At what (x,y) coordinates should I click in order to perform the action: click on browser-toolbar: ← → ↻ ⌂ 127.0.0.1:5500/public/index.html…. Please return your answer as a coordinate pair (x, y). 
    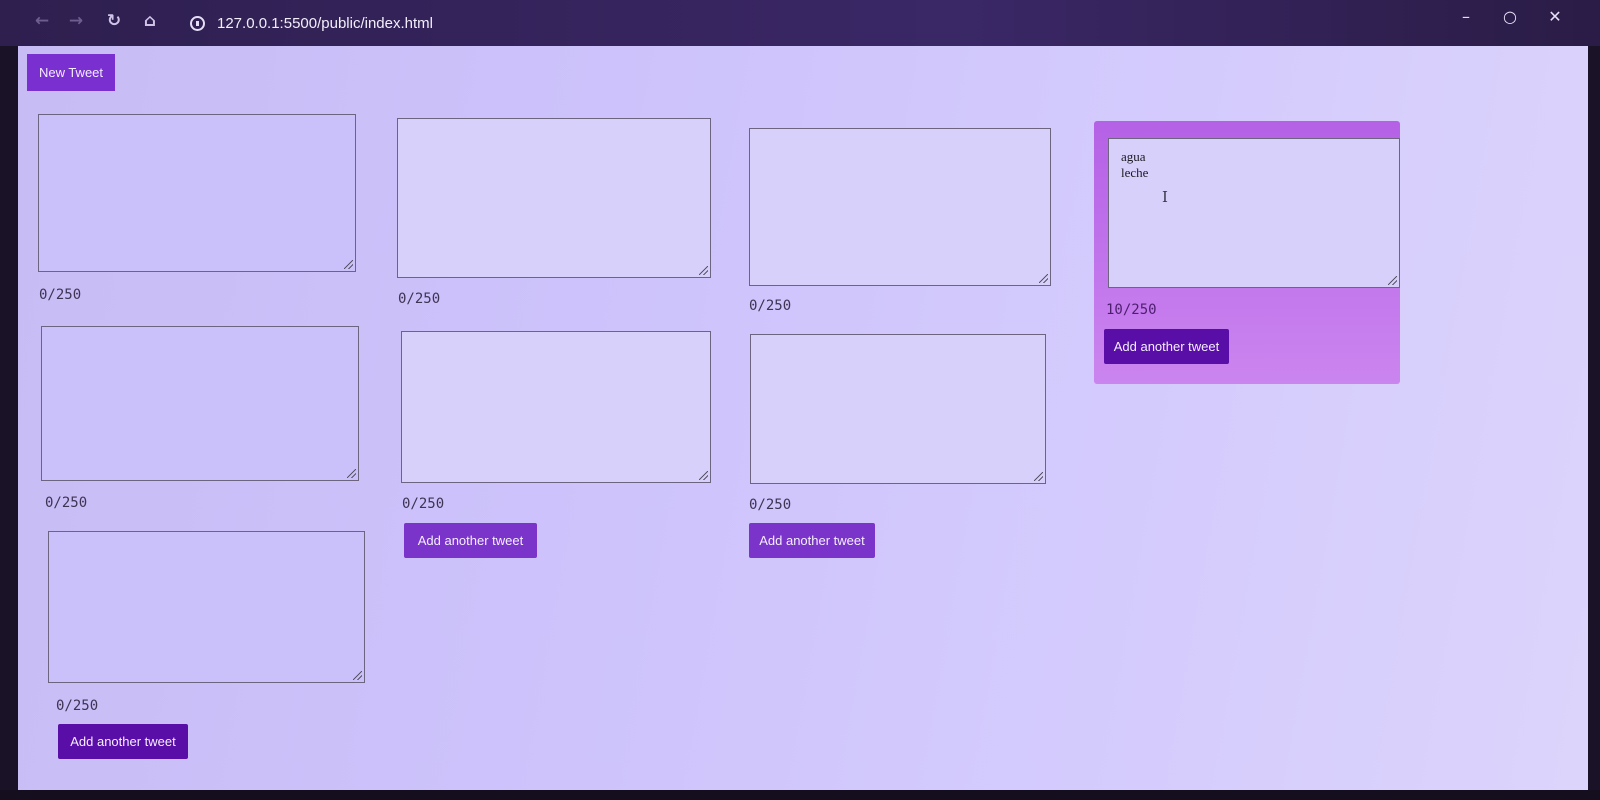
    Looking at the image, I should click on (800, 23).